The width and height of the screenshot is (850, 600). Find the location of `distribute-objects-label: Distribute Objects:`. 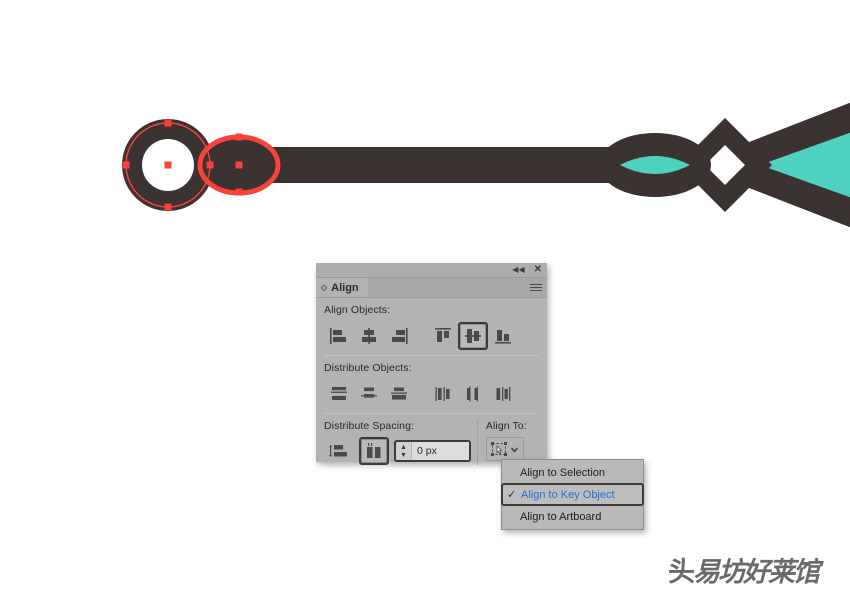

distribute-objects-label: Distribute Objects: is located at coordinates (368, 368).